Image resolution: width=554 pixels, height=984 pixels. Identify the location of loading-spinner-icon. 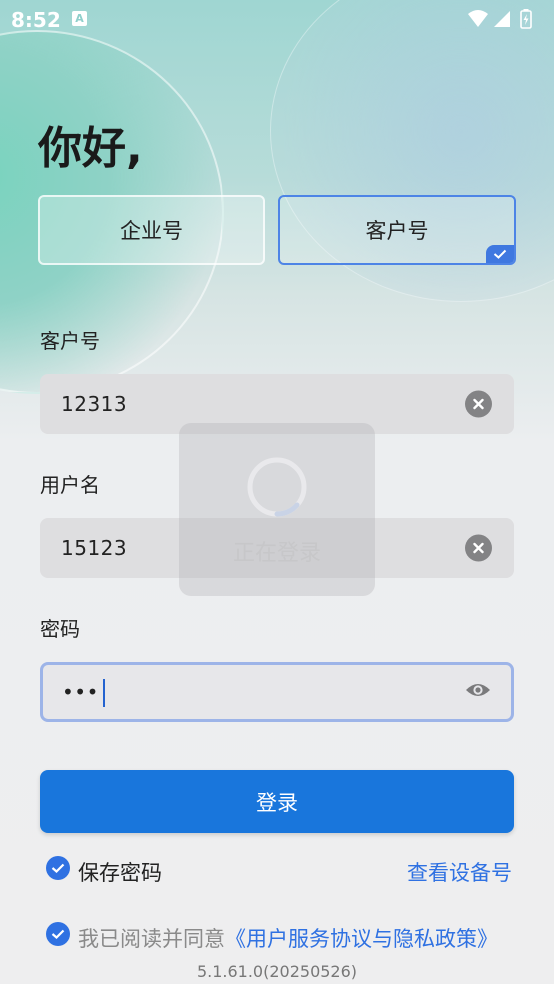
(277, 487).